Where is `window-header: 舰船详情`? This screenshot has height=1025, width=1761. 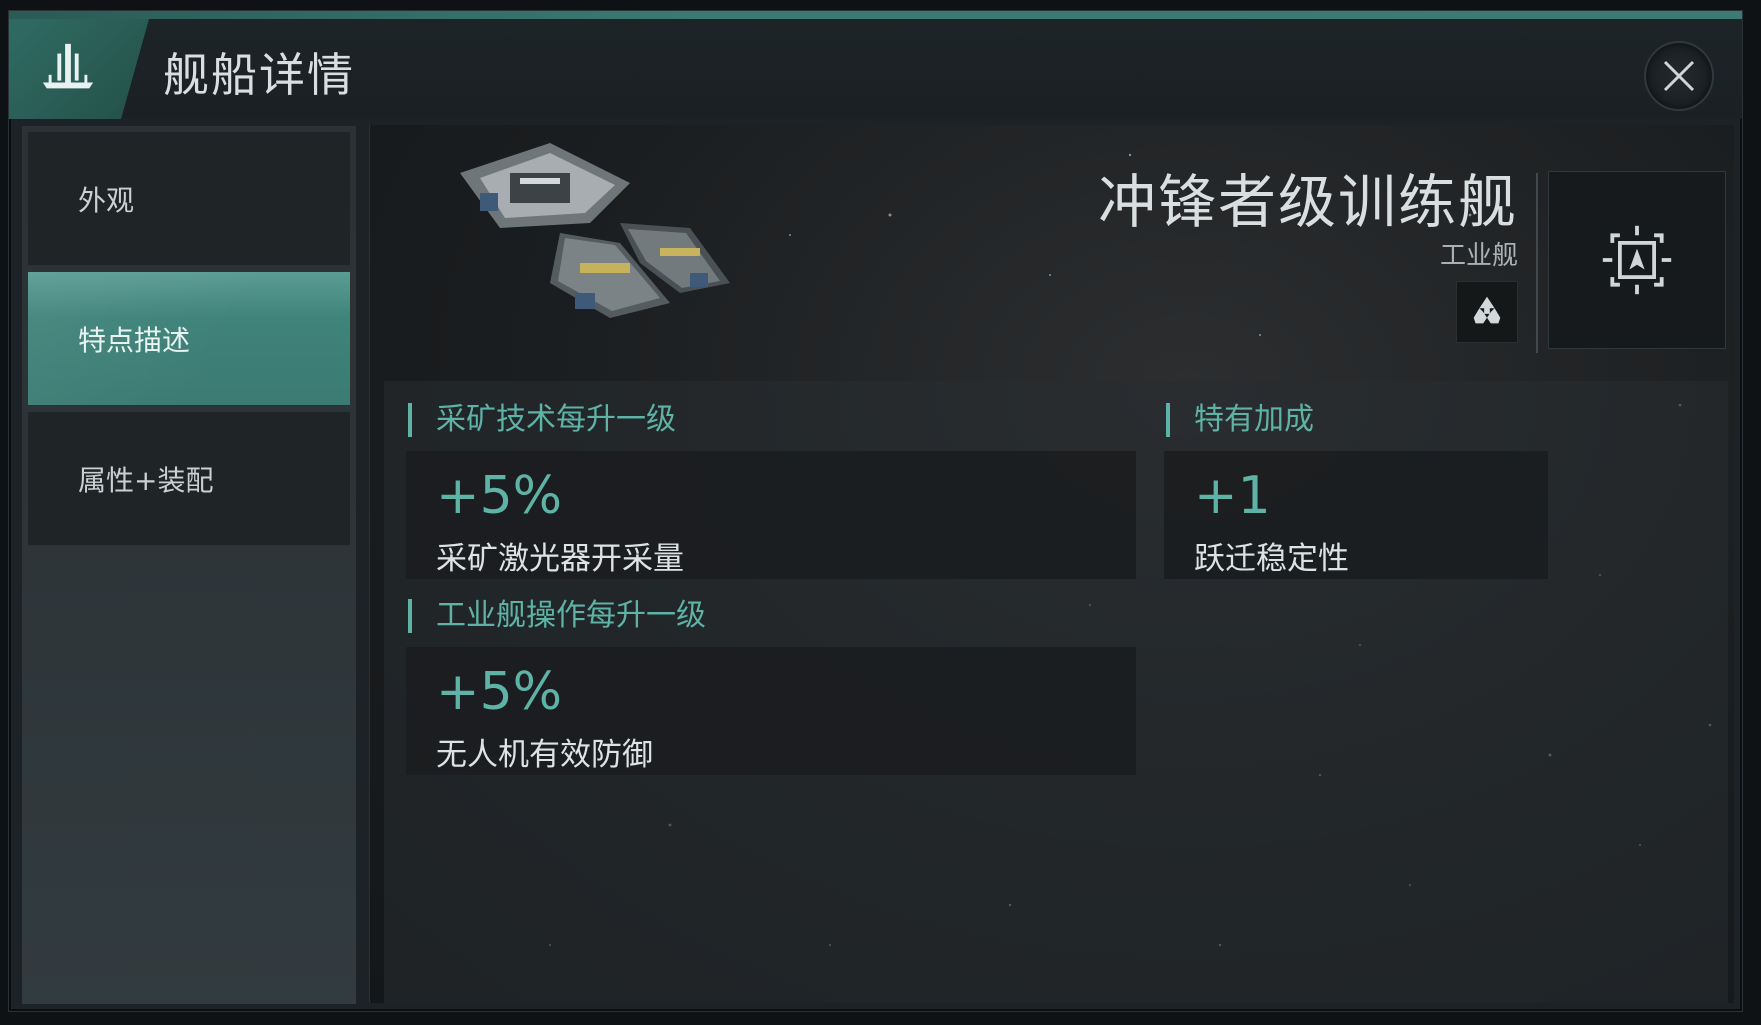 window-header: 舰船详情 is located at coordinates (875, 69).